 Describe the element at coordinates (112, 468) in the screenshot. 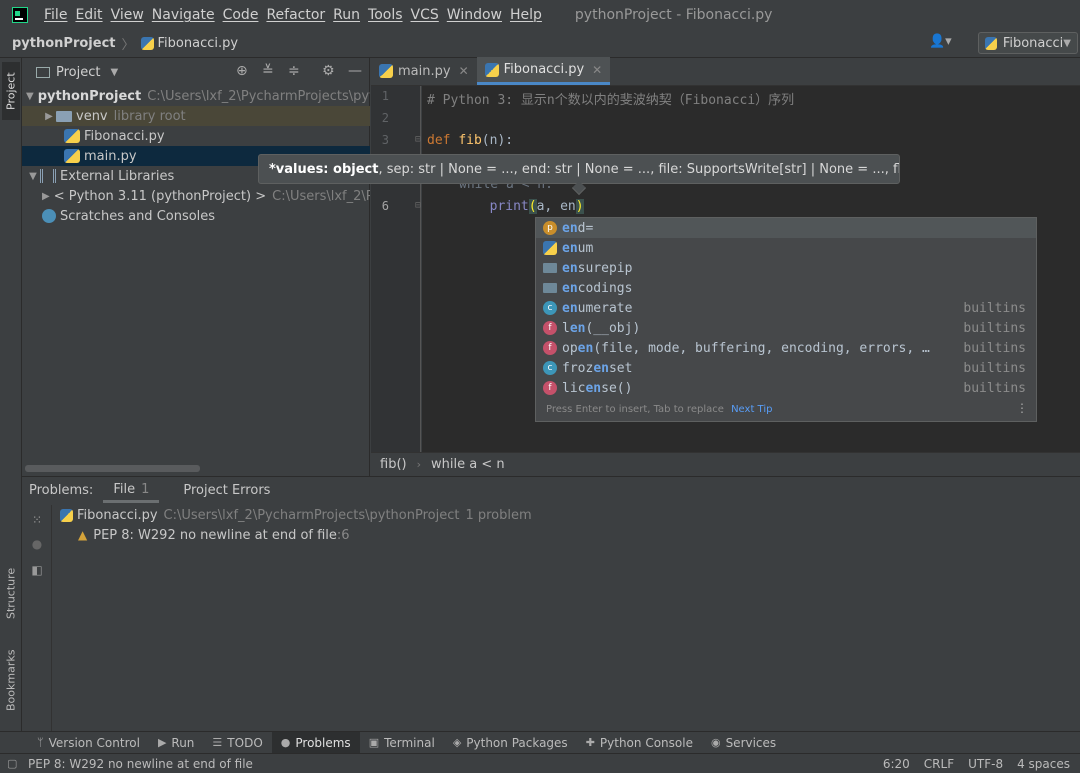

I see `horizontal-scrollbar` at that location.